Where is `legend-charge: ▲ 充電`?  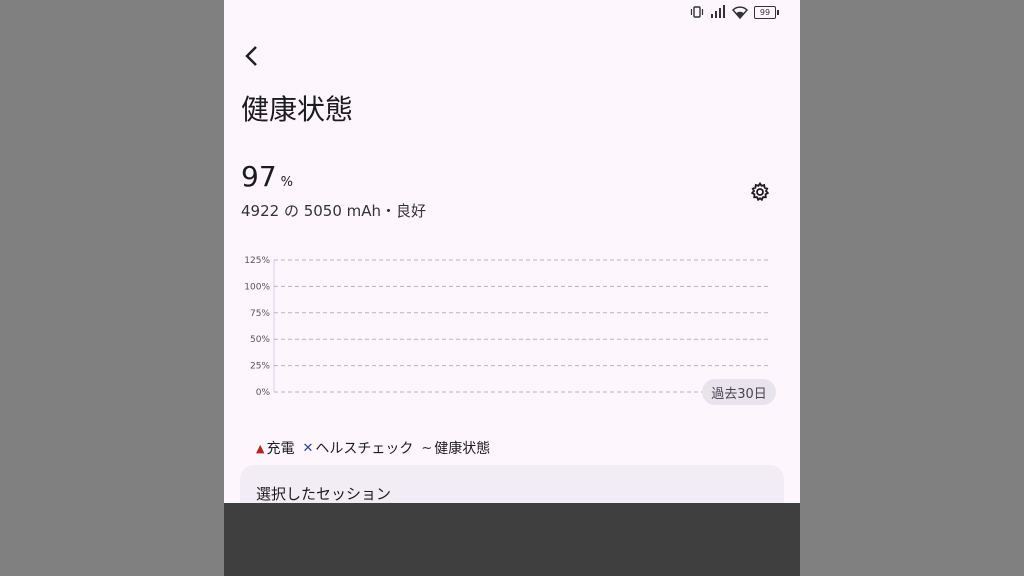
legend-charge: ▲ 充電 is located at coordinates (275, 448).